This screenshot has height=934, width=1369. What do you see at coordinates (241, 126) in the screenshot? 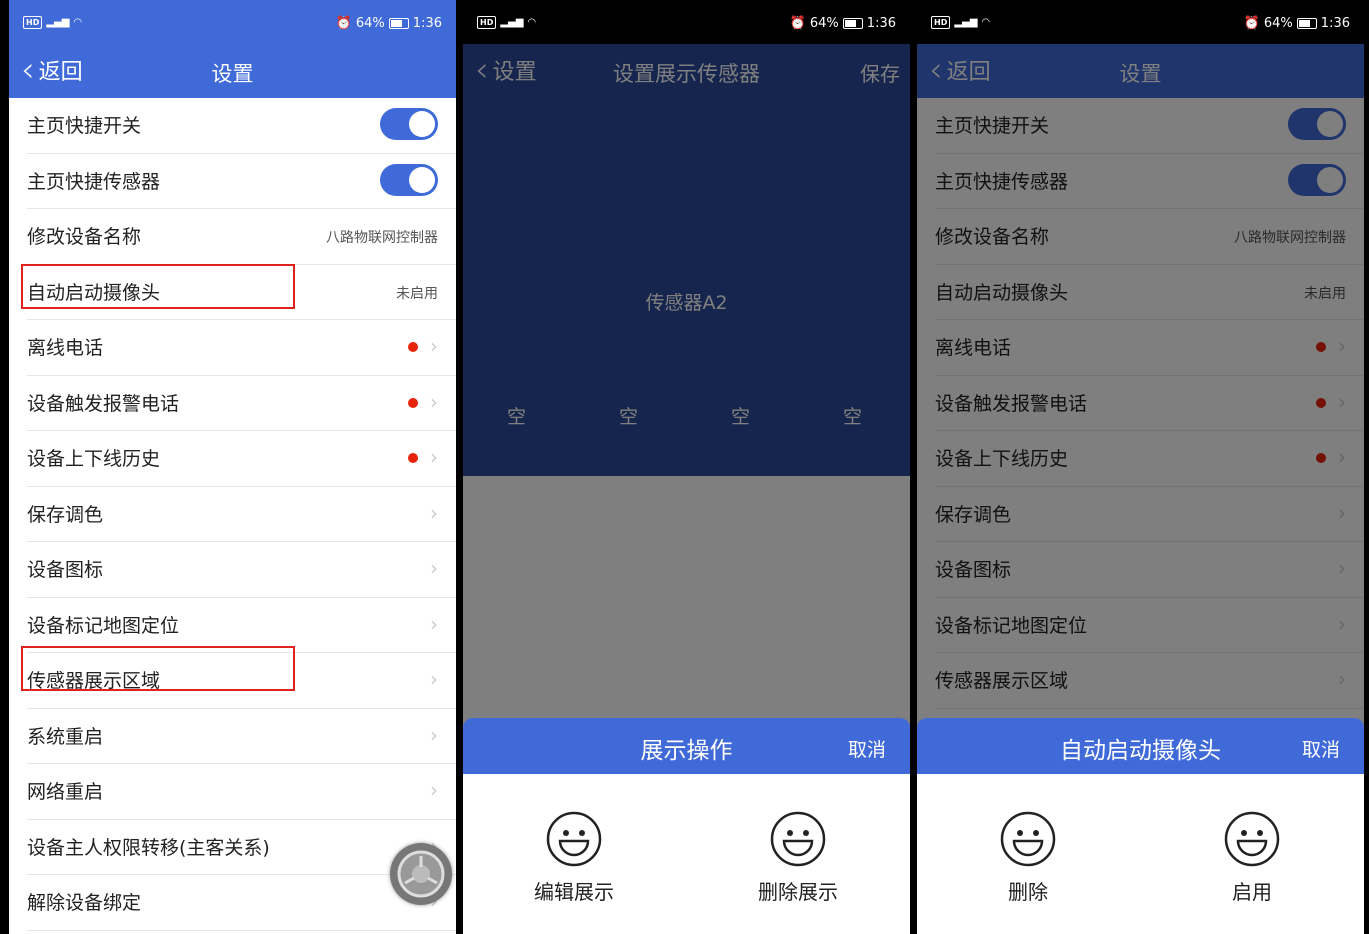
I see `settings-row: 主页快捷开关` at bounding box center [241, 126].